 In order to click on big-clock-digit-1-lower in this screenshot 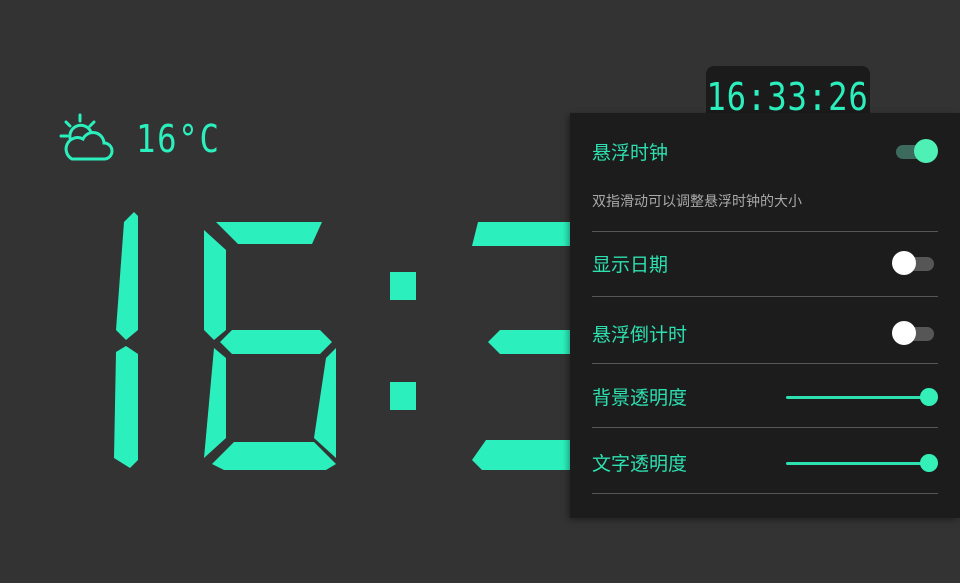, I will do `click(126, 407)`.